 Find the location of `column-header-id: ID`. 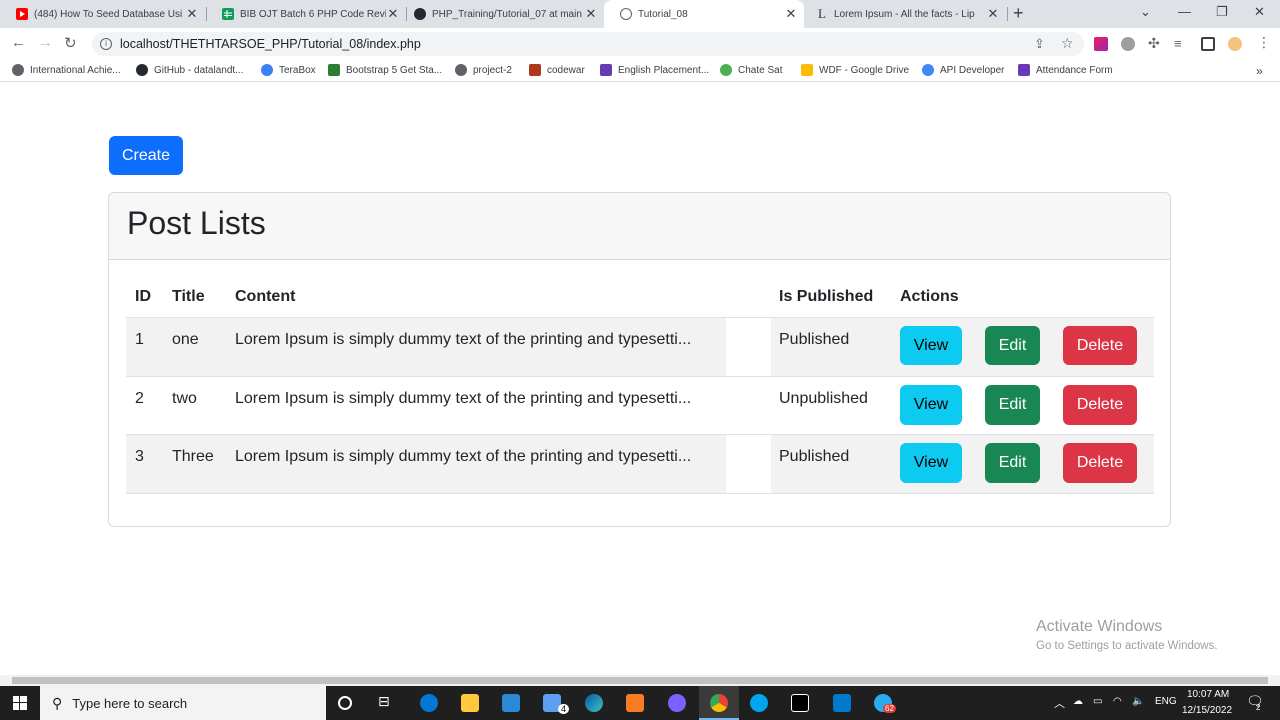

column-header-id: ID is located at coordinates (143, 296).